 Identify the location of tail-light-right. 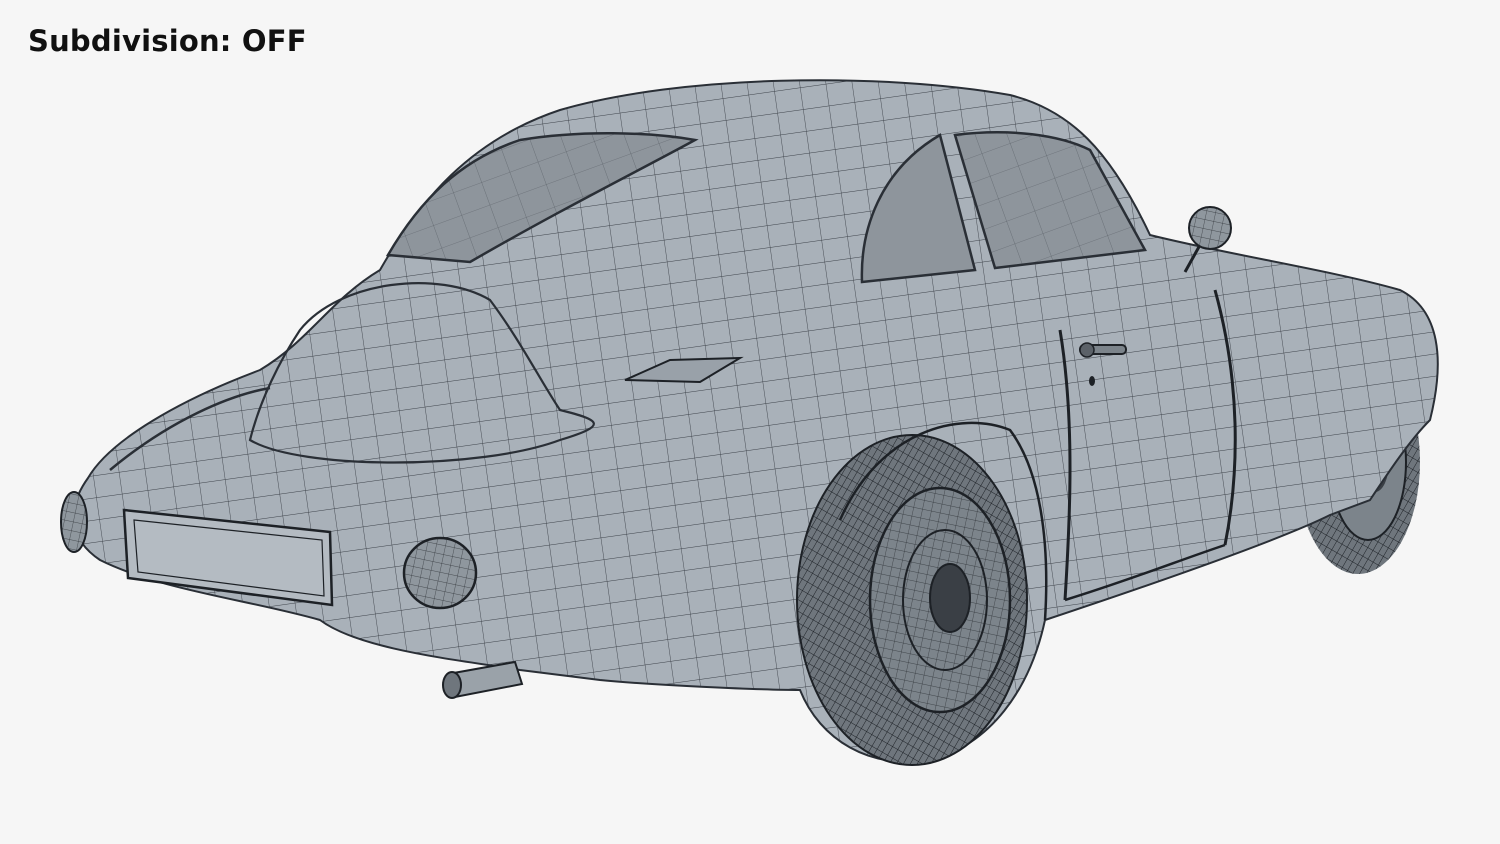
(440, 573).